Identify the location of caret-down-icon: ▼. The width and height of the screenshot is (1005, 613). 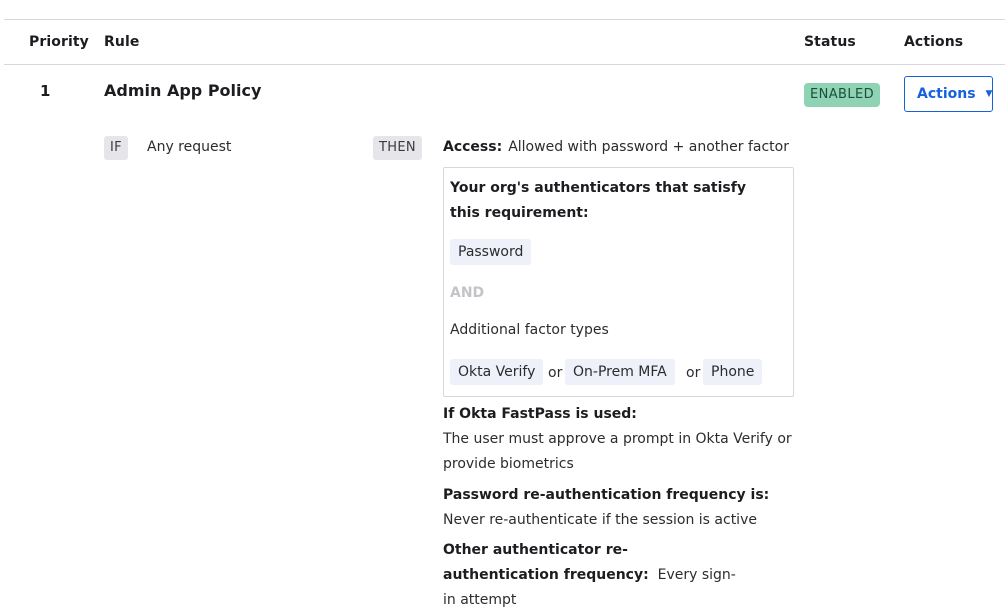
(989, 94).